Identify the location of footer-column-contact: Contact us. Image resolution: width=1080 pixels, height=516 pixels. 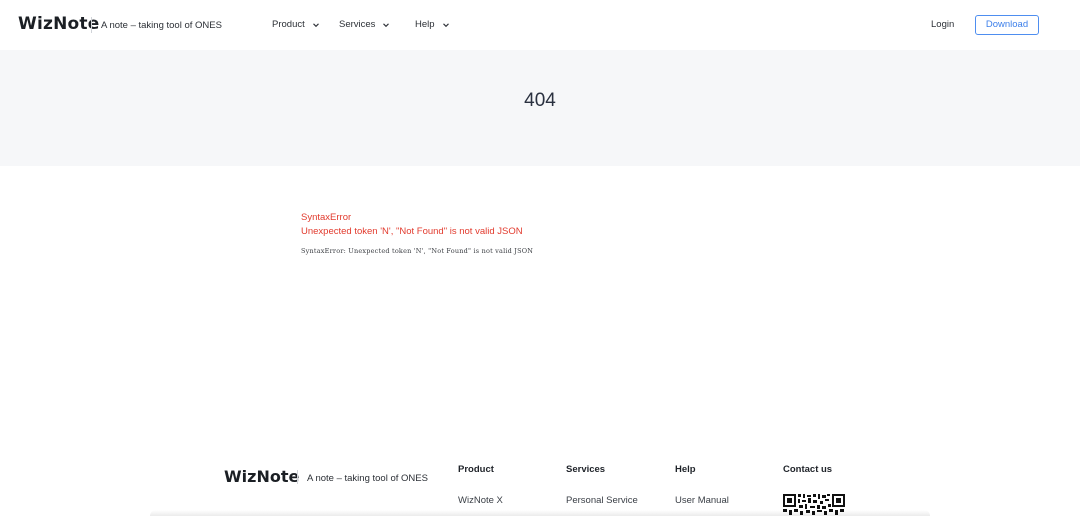
(807, 469).